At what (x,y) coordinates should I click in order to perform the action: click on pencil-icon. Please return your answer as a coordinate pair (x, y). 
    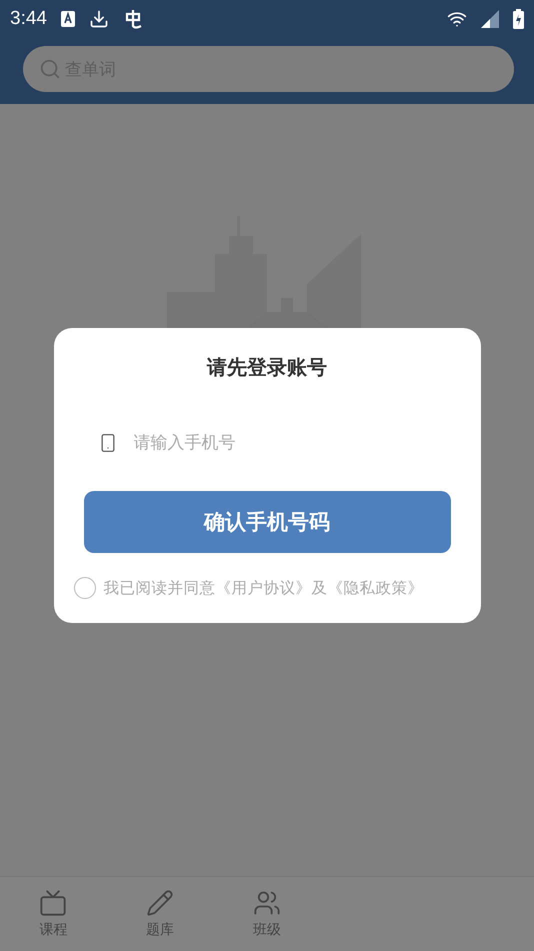
    Looking at the image, I should click on (160, 903).